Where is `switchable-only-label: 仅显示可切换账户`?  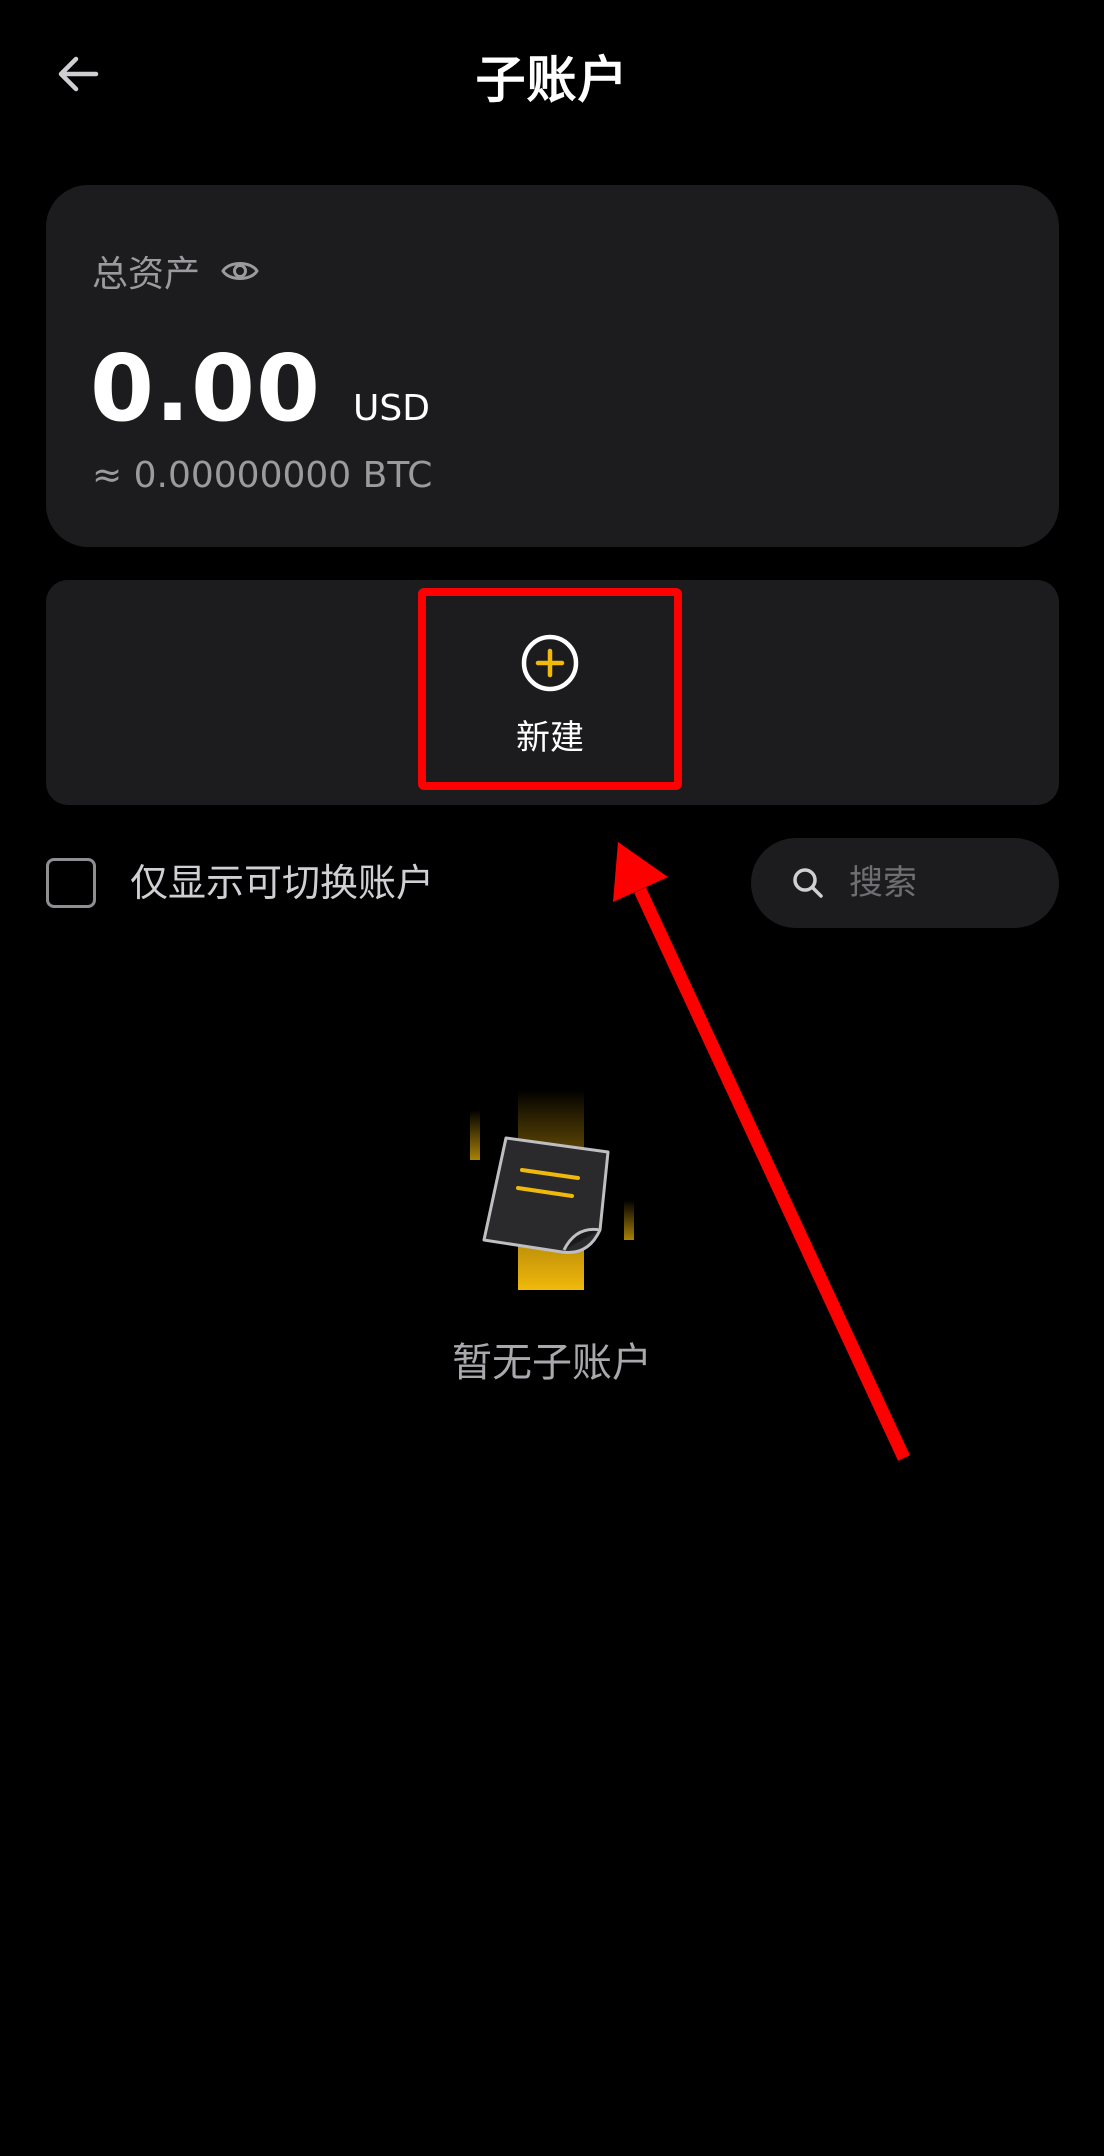
switchable-only-label: 仅显示可切换账户 is located at coordinates (282, 883).